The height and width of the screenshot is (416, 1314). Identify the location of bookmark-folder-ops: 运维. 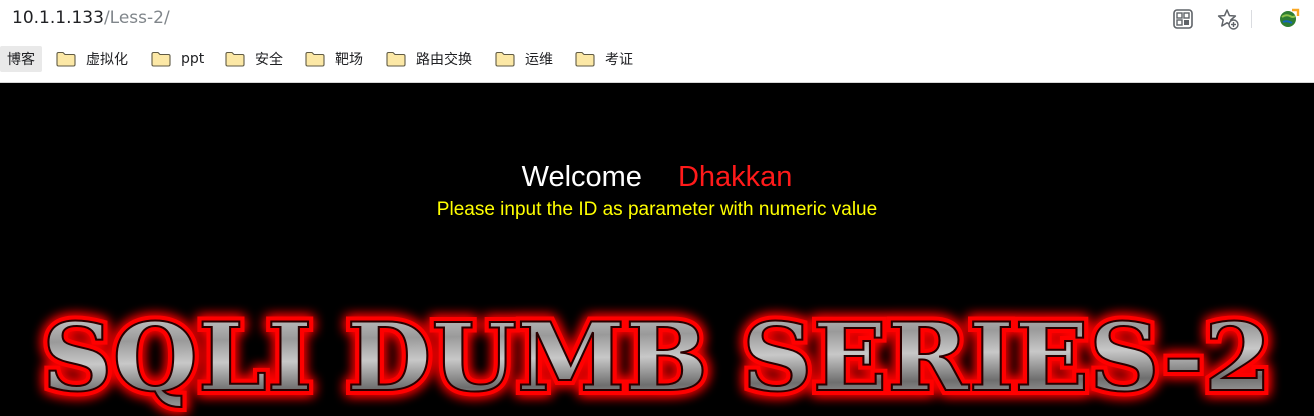
(524, 59).